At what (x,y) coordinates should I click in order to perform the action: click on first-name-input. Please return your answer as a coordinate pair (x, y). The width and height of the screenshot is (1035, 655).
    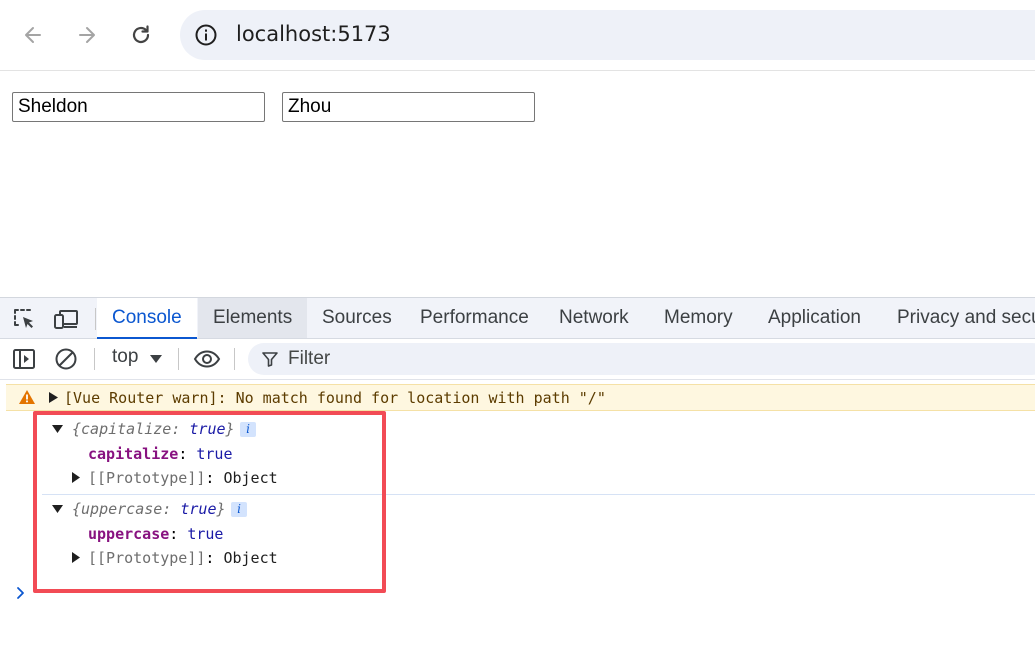
    Looking at the image, I should click on (138, 107).